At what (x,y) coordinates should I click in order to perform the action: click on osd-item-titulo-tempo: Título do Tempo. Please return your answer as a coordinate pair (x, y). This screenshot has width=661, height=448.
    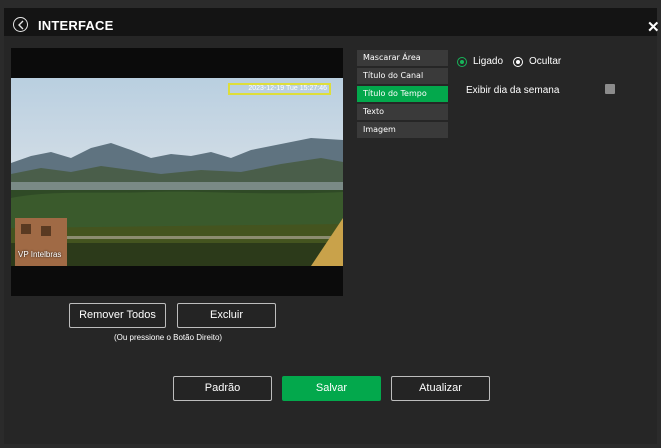
    Looking at the image, I should click on (402, 94).